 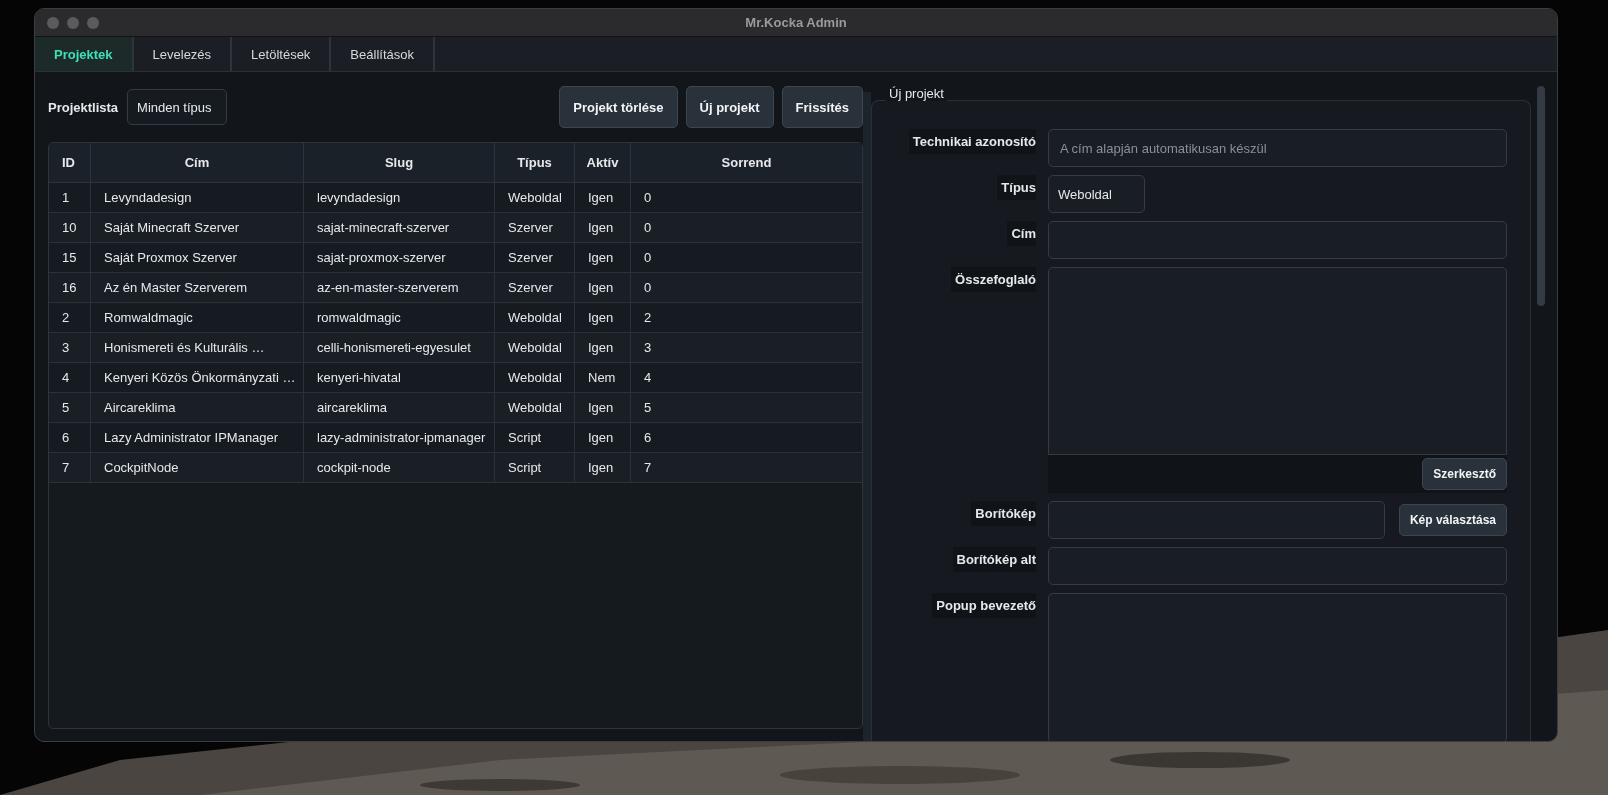 What do you see at coordinates (70, 317) in the screenshot?
I see `table-cell: 2` at bounding box center [70, 317].